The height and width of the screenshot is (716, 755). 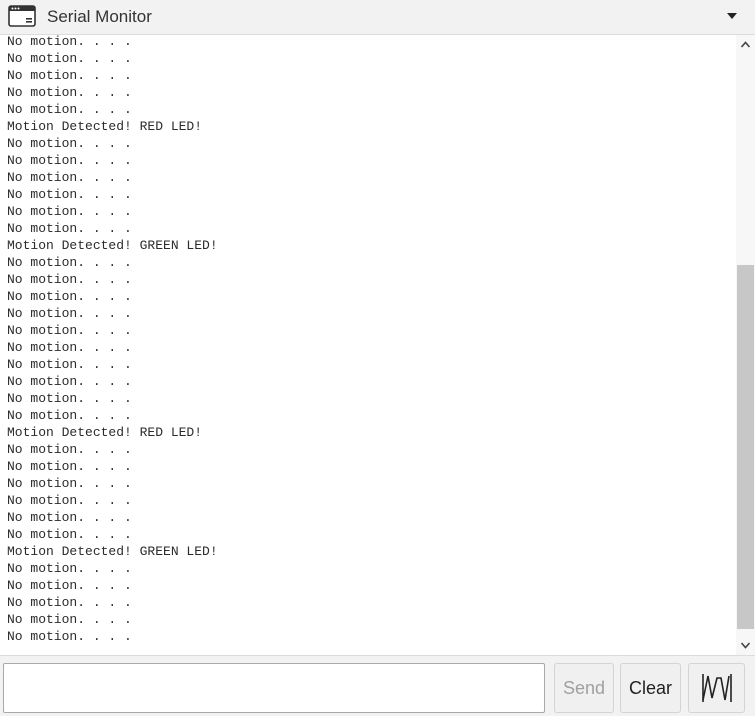 I want to click on scroll-up-icon, so click(x=745, y=44).